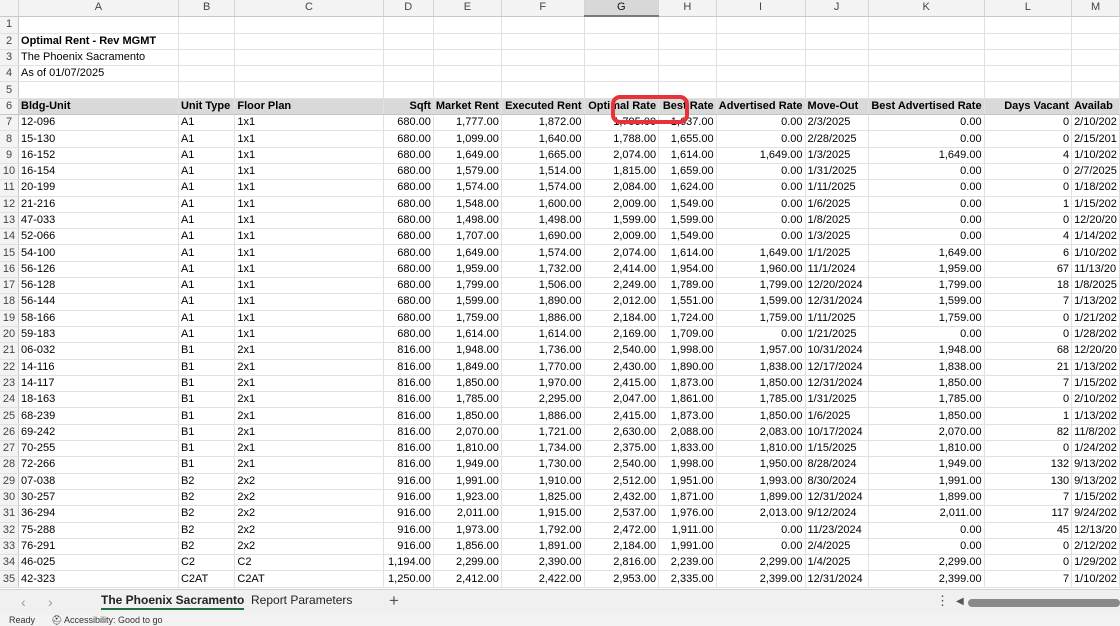  Describe the element at coordinates (926, 237) in the screenshot. I see `data-cell: 0.00` at that location.